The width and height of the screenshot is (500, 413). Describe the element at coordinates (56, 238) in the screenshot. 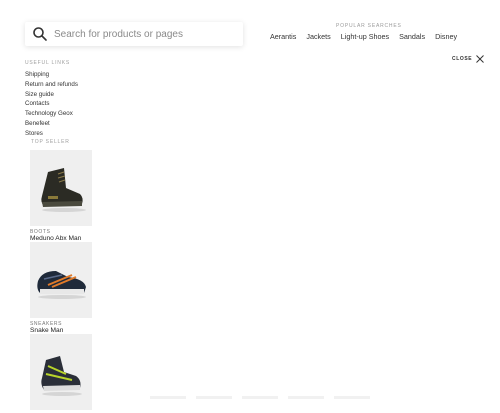

I see `product-name: Meduno Abx Man` at that location.